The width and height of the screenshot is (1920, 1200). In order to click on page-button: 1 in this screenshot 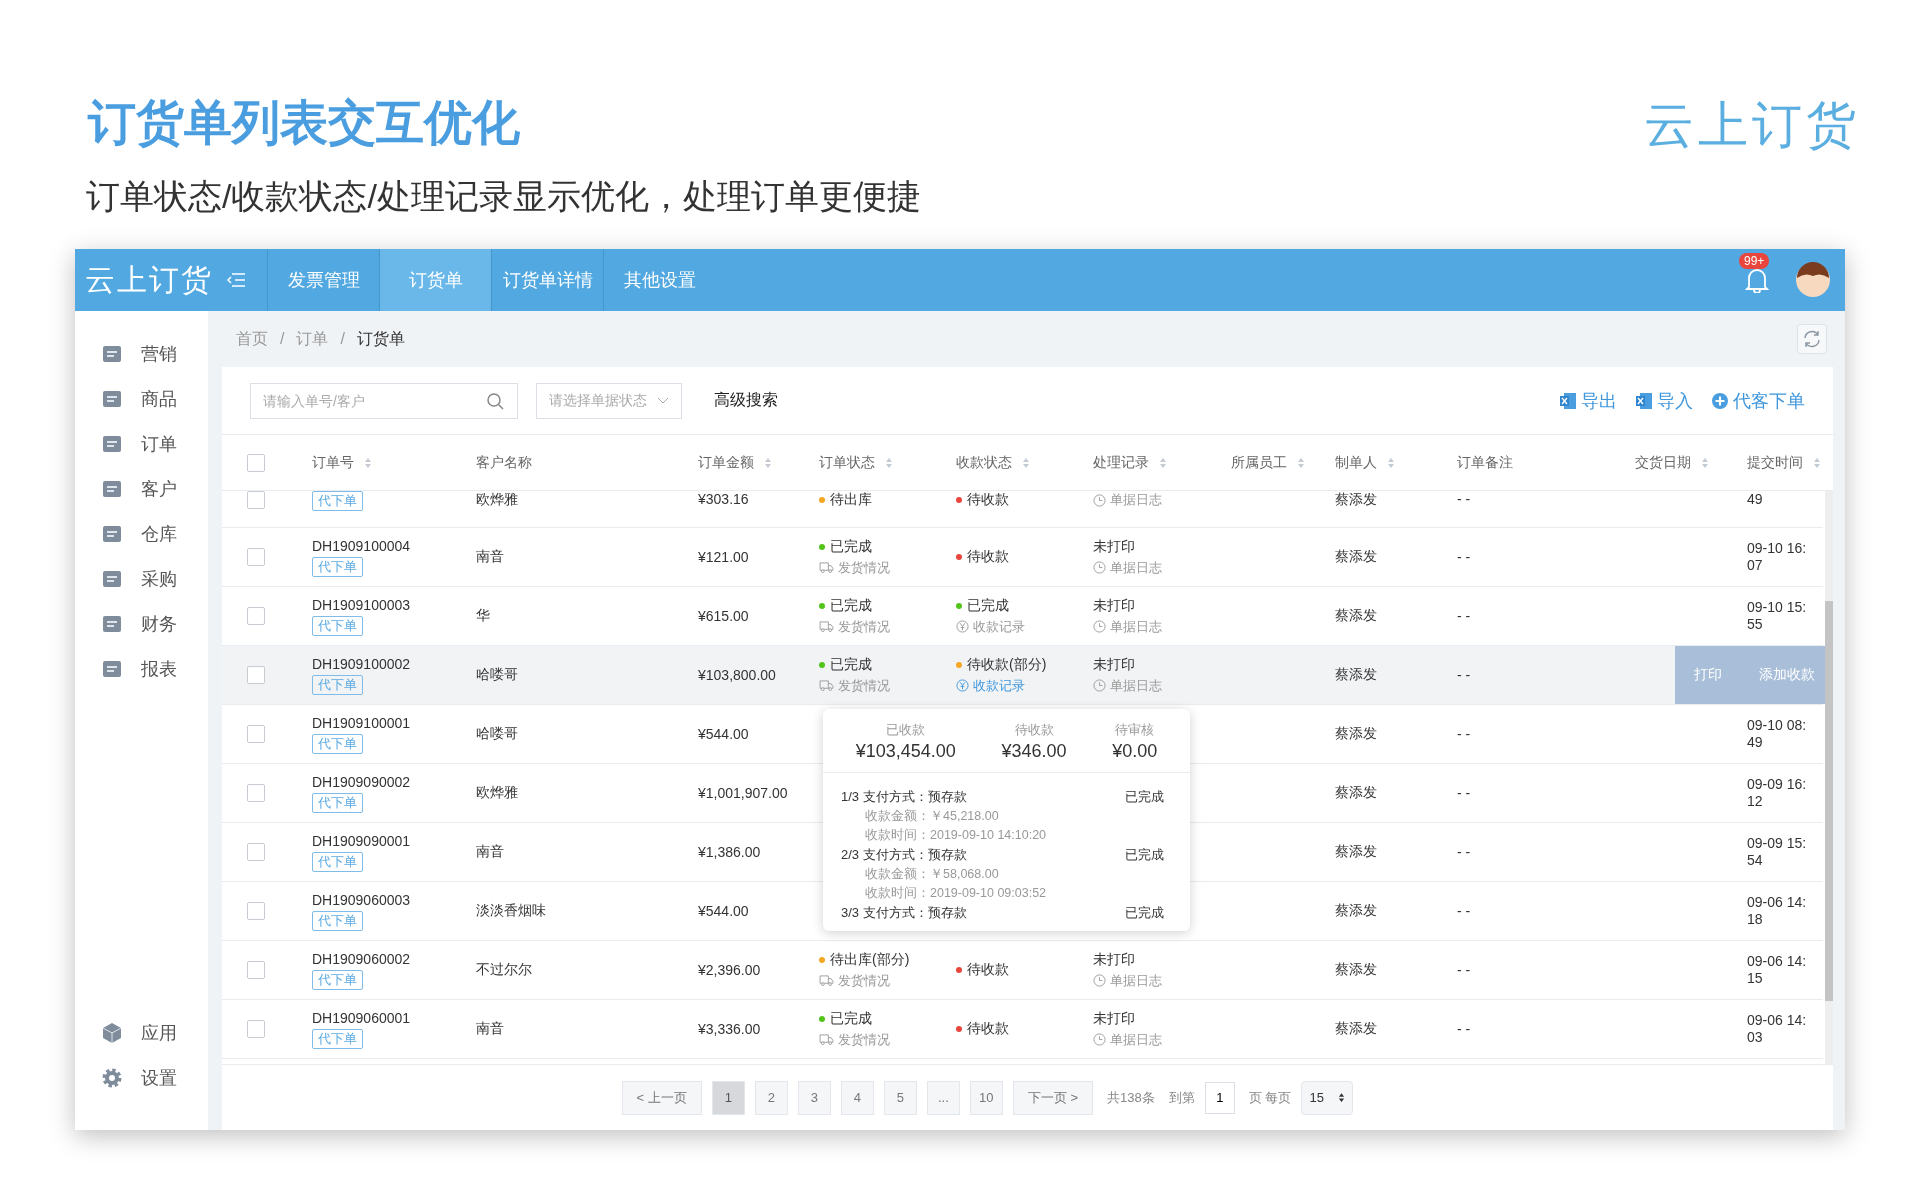, I will do `click(728, 1097)`.